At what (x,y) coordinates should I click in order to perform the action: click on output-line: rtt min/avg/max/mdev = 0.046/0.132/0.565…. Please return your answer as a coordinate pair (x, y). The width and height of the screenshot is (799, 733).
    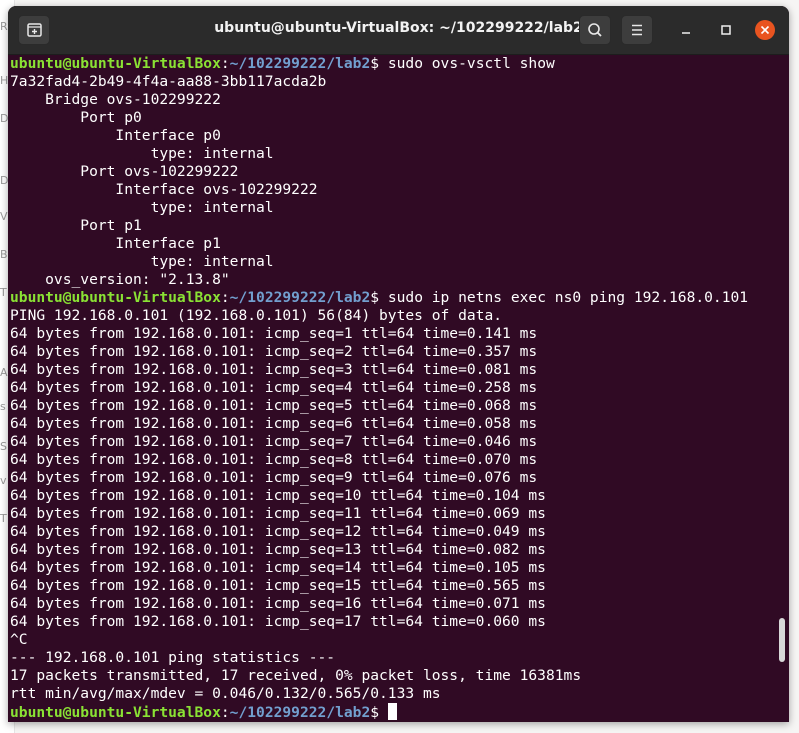
    Looking at the image, I should click on (225, 693).